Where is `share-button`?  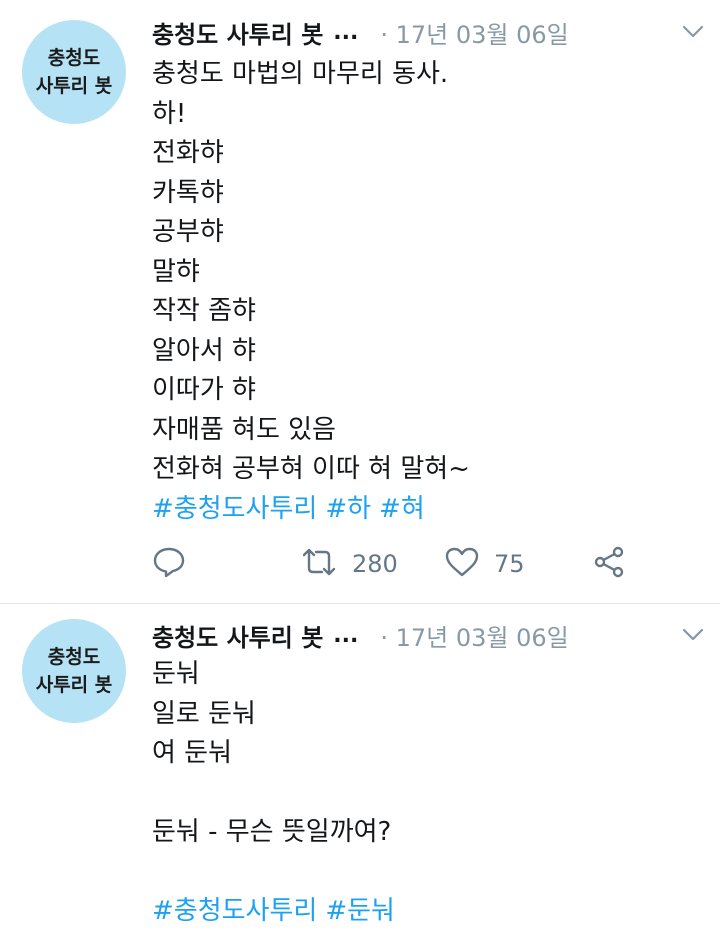 share-button is located at coordinates (609, 564).